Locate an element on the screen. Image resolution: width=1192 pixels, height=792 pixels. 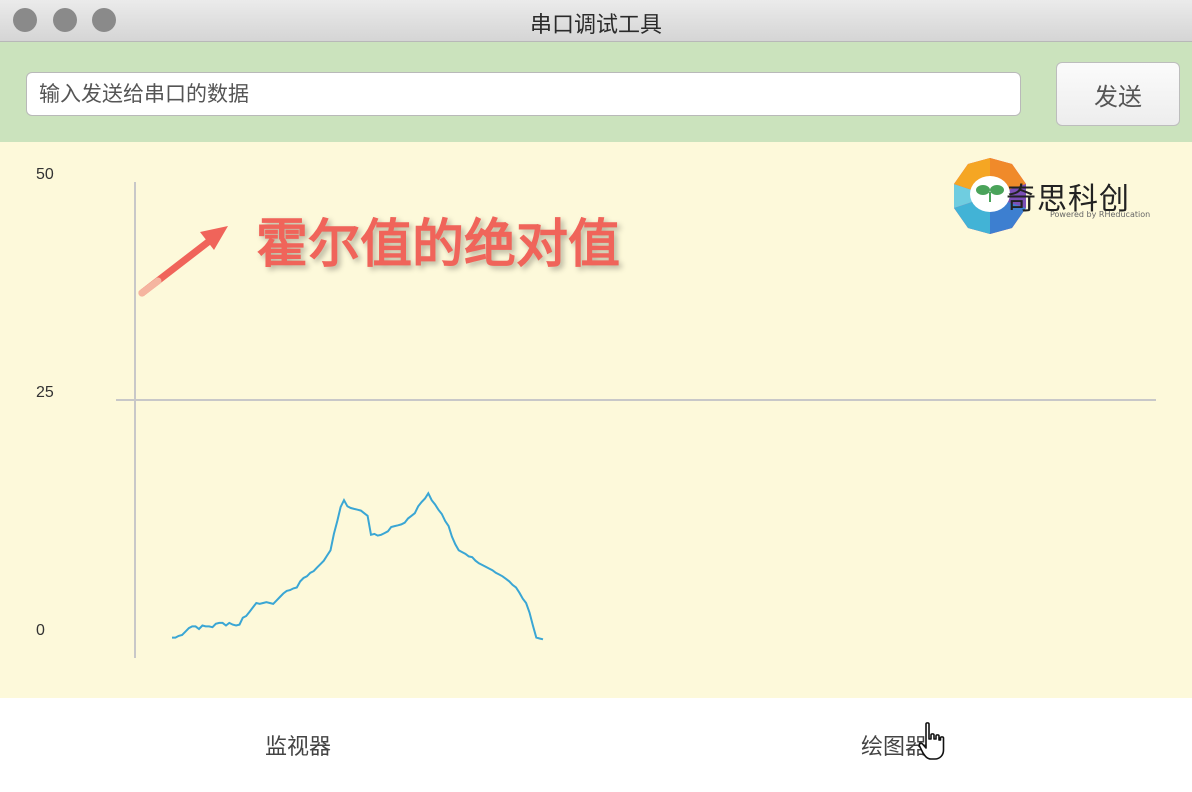
y-tick-label: 50 is located at coordinates (45, 174).